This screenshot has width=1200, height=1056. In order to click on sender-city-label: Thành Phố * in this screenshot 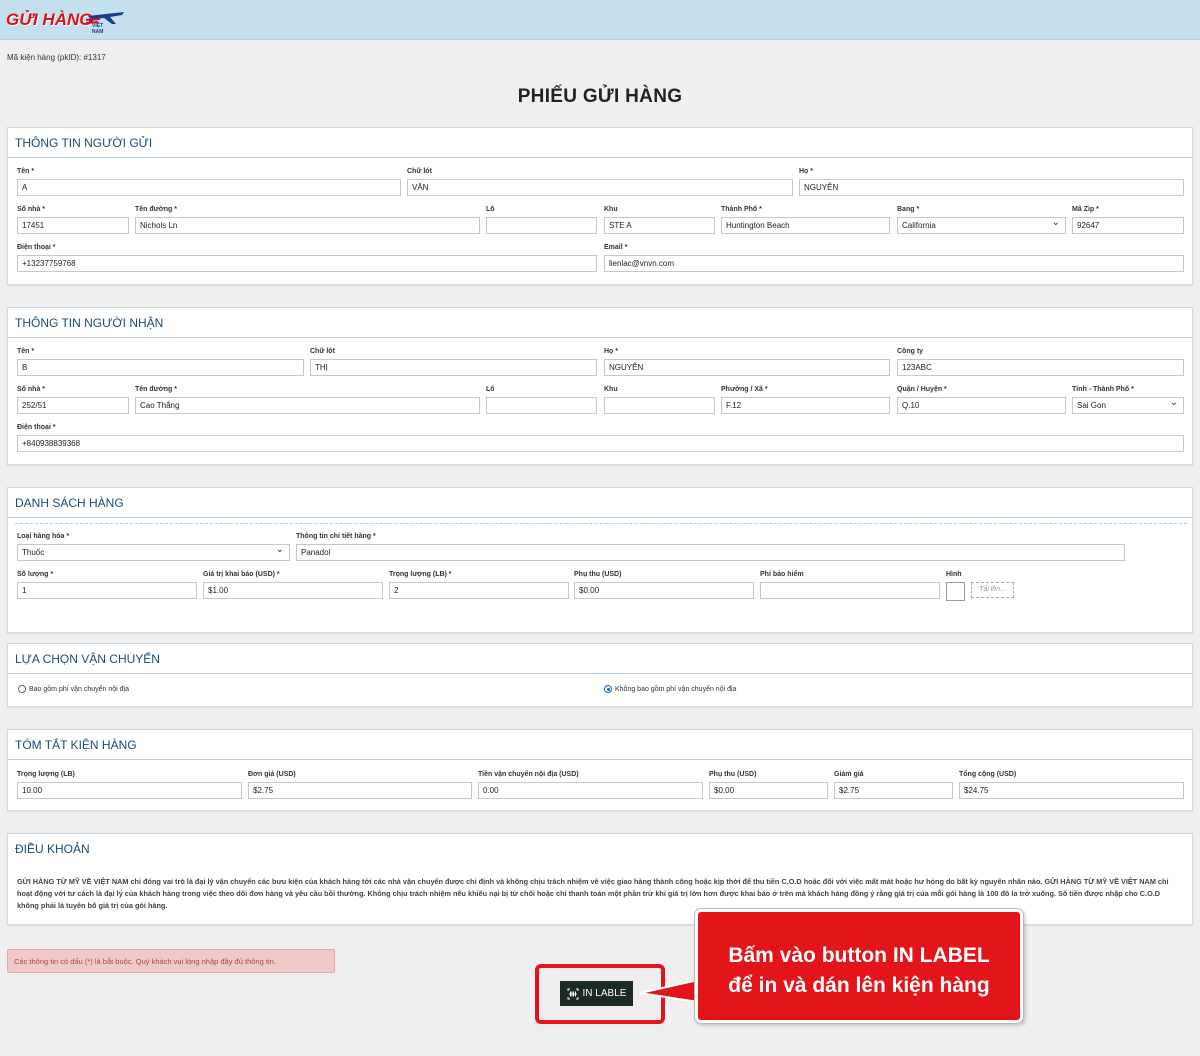, I will do `click(741, 209)`.